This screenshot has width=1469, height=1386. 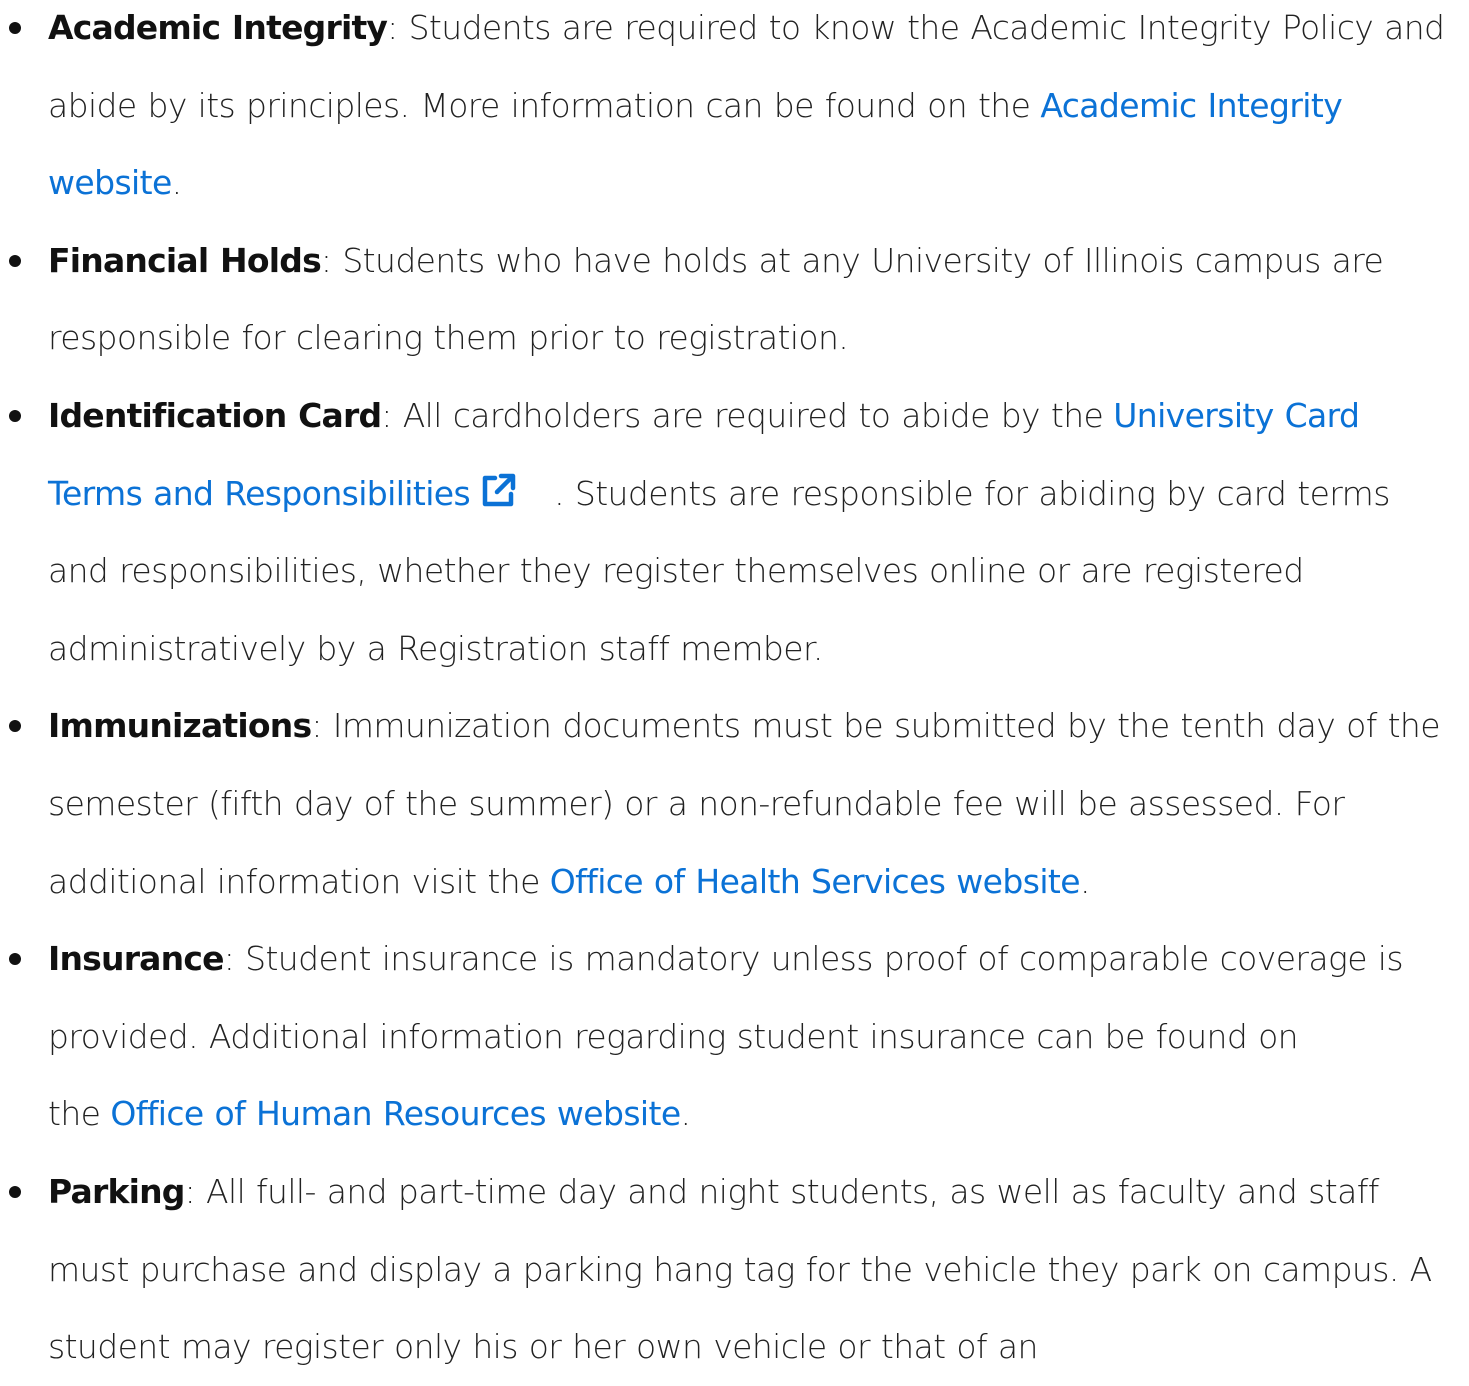 I want to click on term-identification-card: Identification Card, so click(x=215, y=415).